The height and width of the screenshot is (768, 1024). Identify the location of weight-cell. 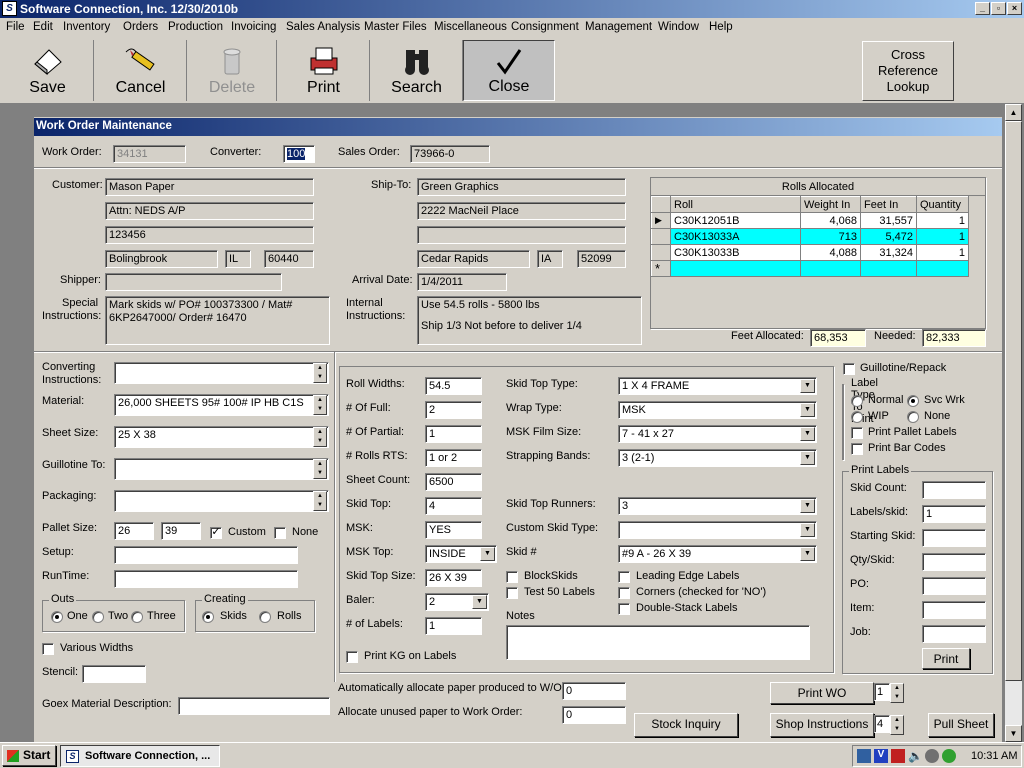
(830, 268).